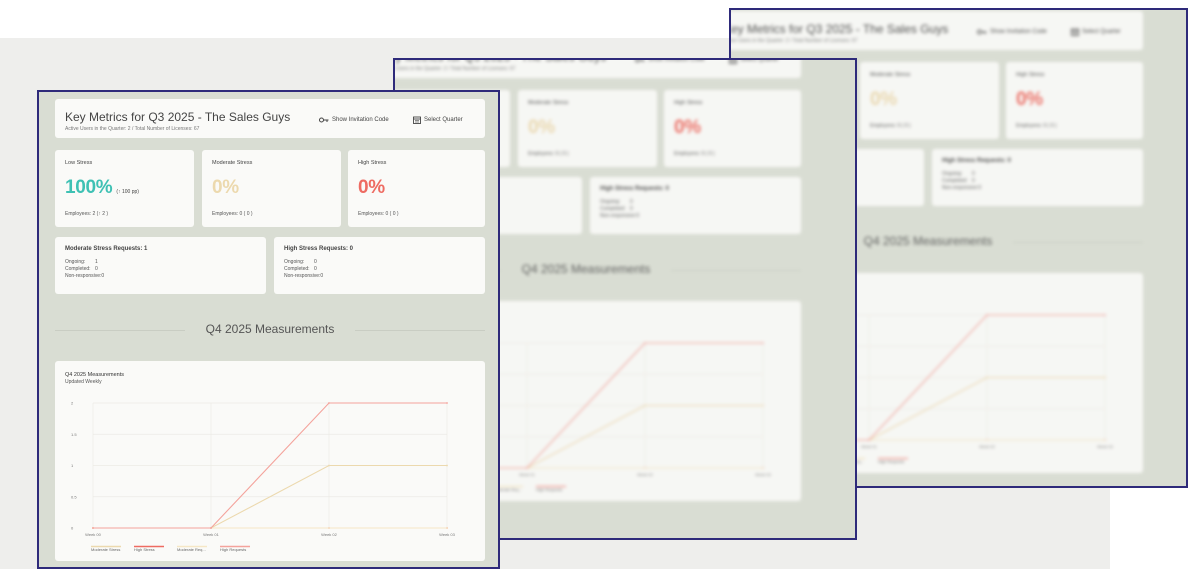 This screenshot has width=1188, height=569. I want to click on y-tick-label: 1, so click(72, 465).